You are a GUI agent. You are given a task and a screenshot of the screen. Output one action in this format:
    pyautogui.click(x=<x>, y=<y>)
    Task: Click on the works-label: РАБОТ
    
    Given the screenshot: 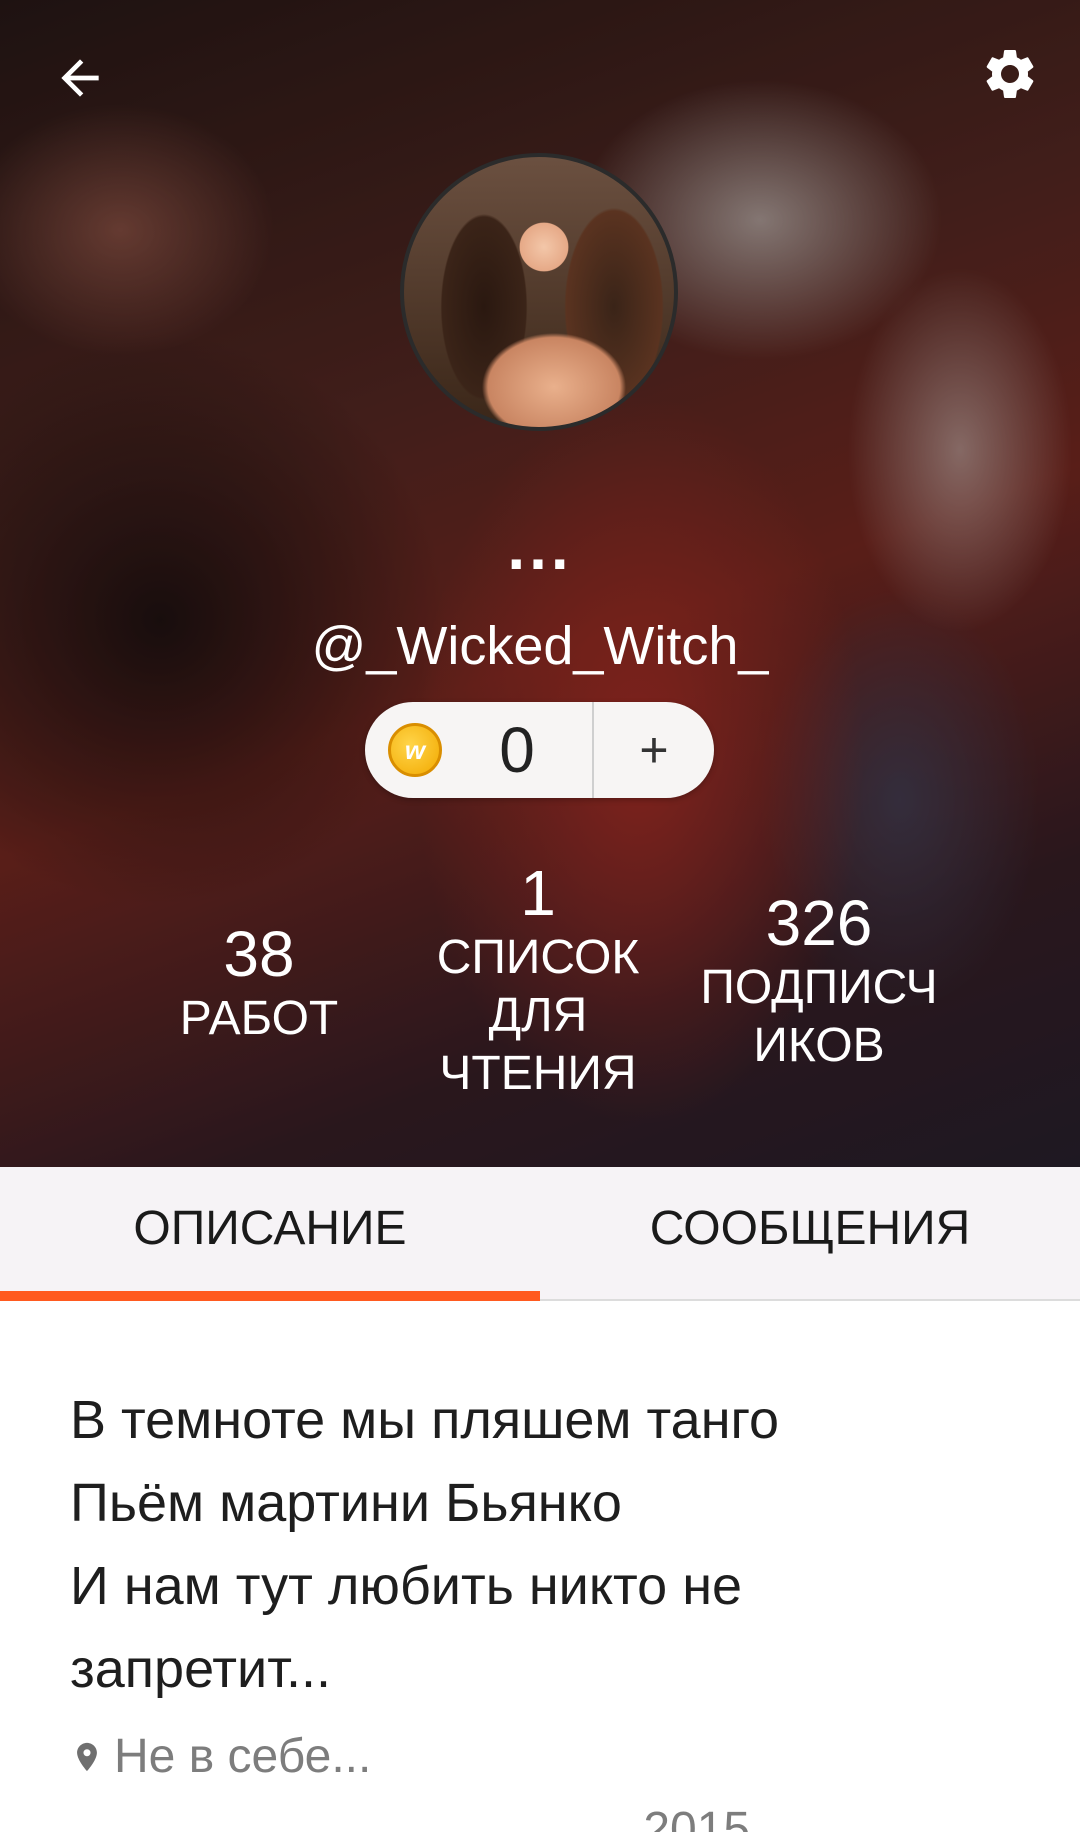 What is the action you would take?
    pyautogui.click(x=259, y=1018)
    